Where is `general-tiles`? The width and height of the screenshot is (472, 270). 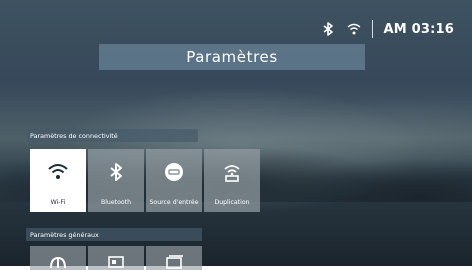 general-tiles is located at coordinates (116, 258).